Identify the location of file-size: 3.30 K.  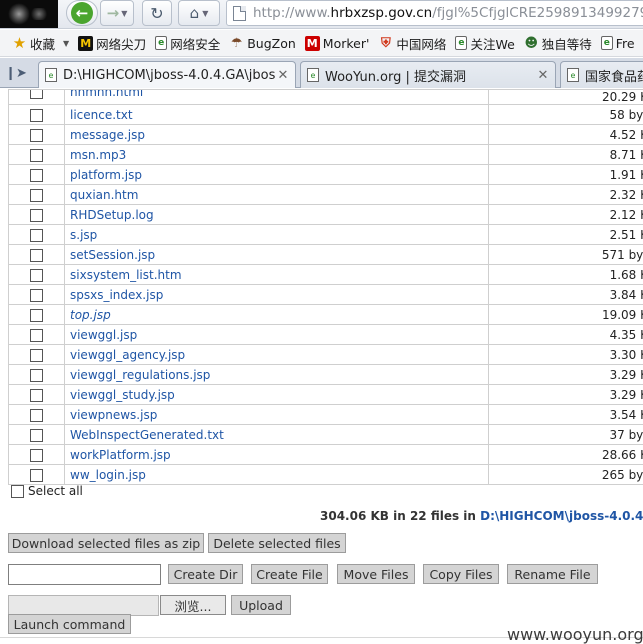
(626, 354).